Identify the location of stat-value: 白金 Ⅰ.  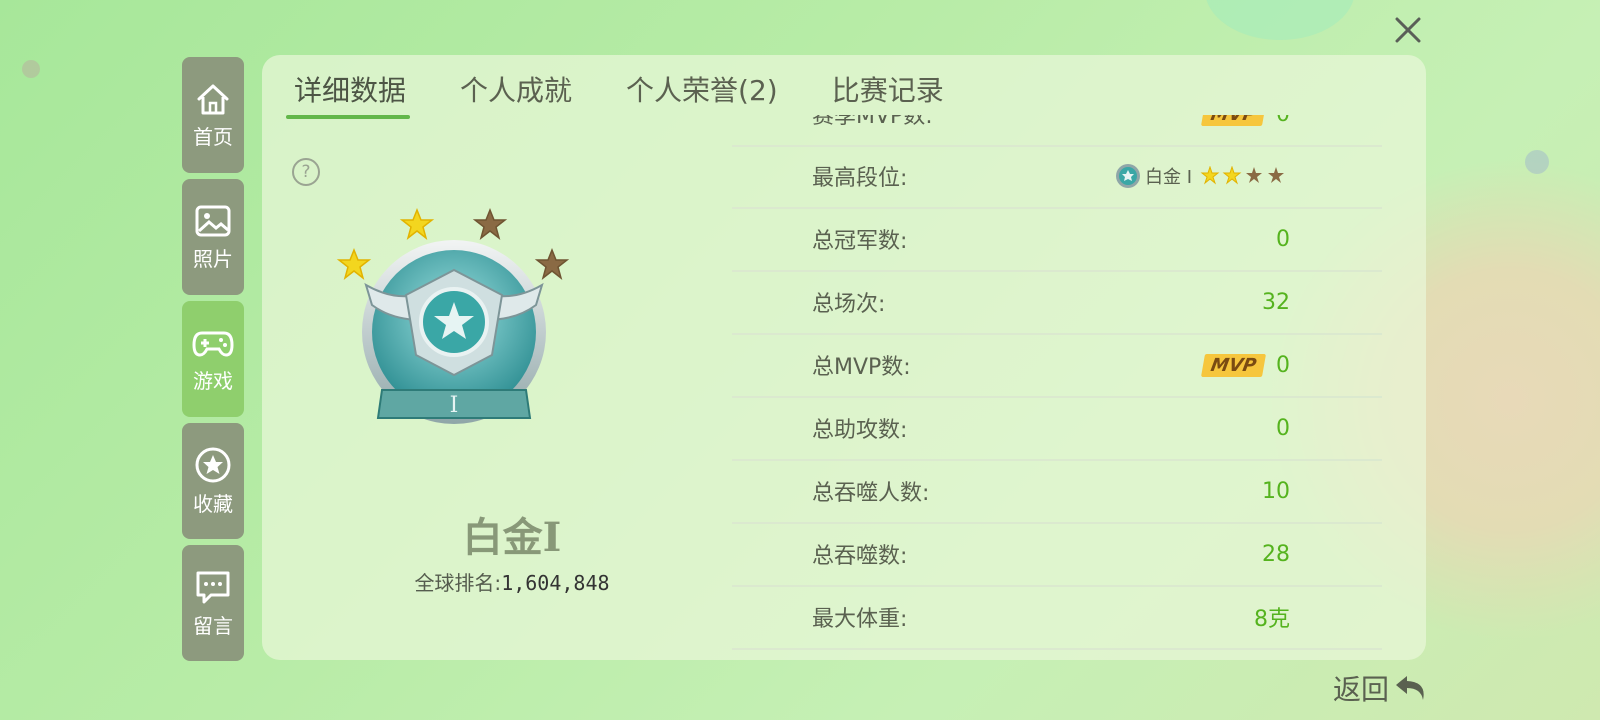
(1202, 176).